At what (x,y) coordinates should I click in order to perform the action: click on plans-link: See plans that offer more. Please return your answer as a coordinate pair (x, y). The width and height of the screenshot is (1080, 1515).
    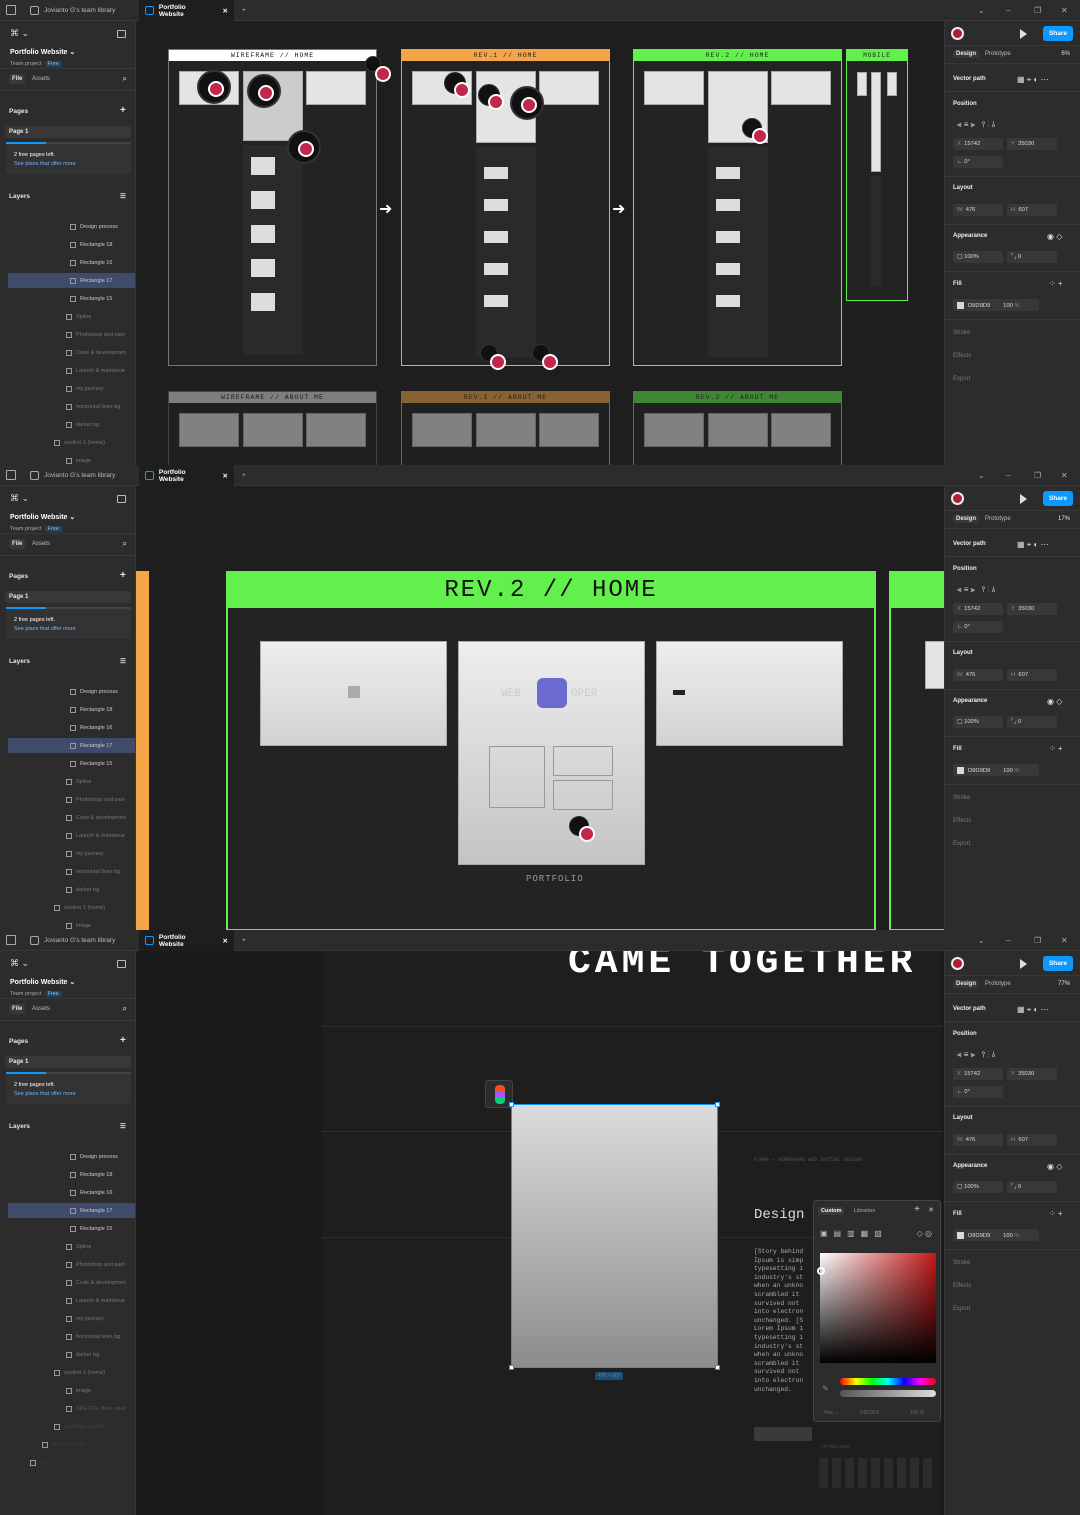
    Looking at the image, I should click on (45, 164).